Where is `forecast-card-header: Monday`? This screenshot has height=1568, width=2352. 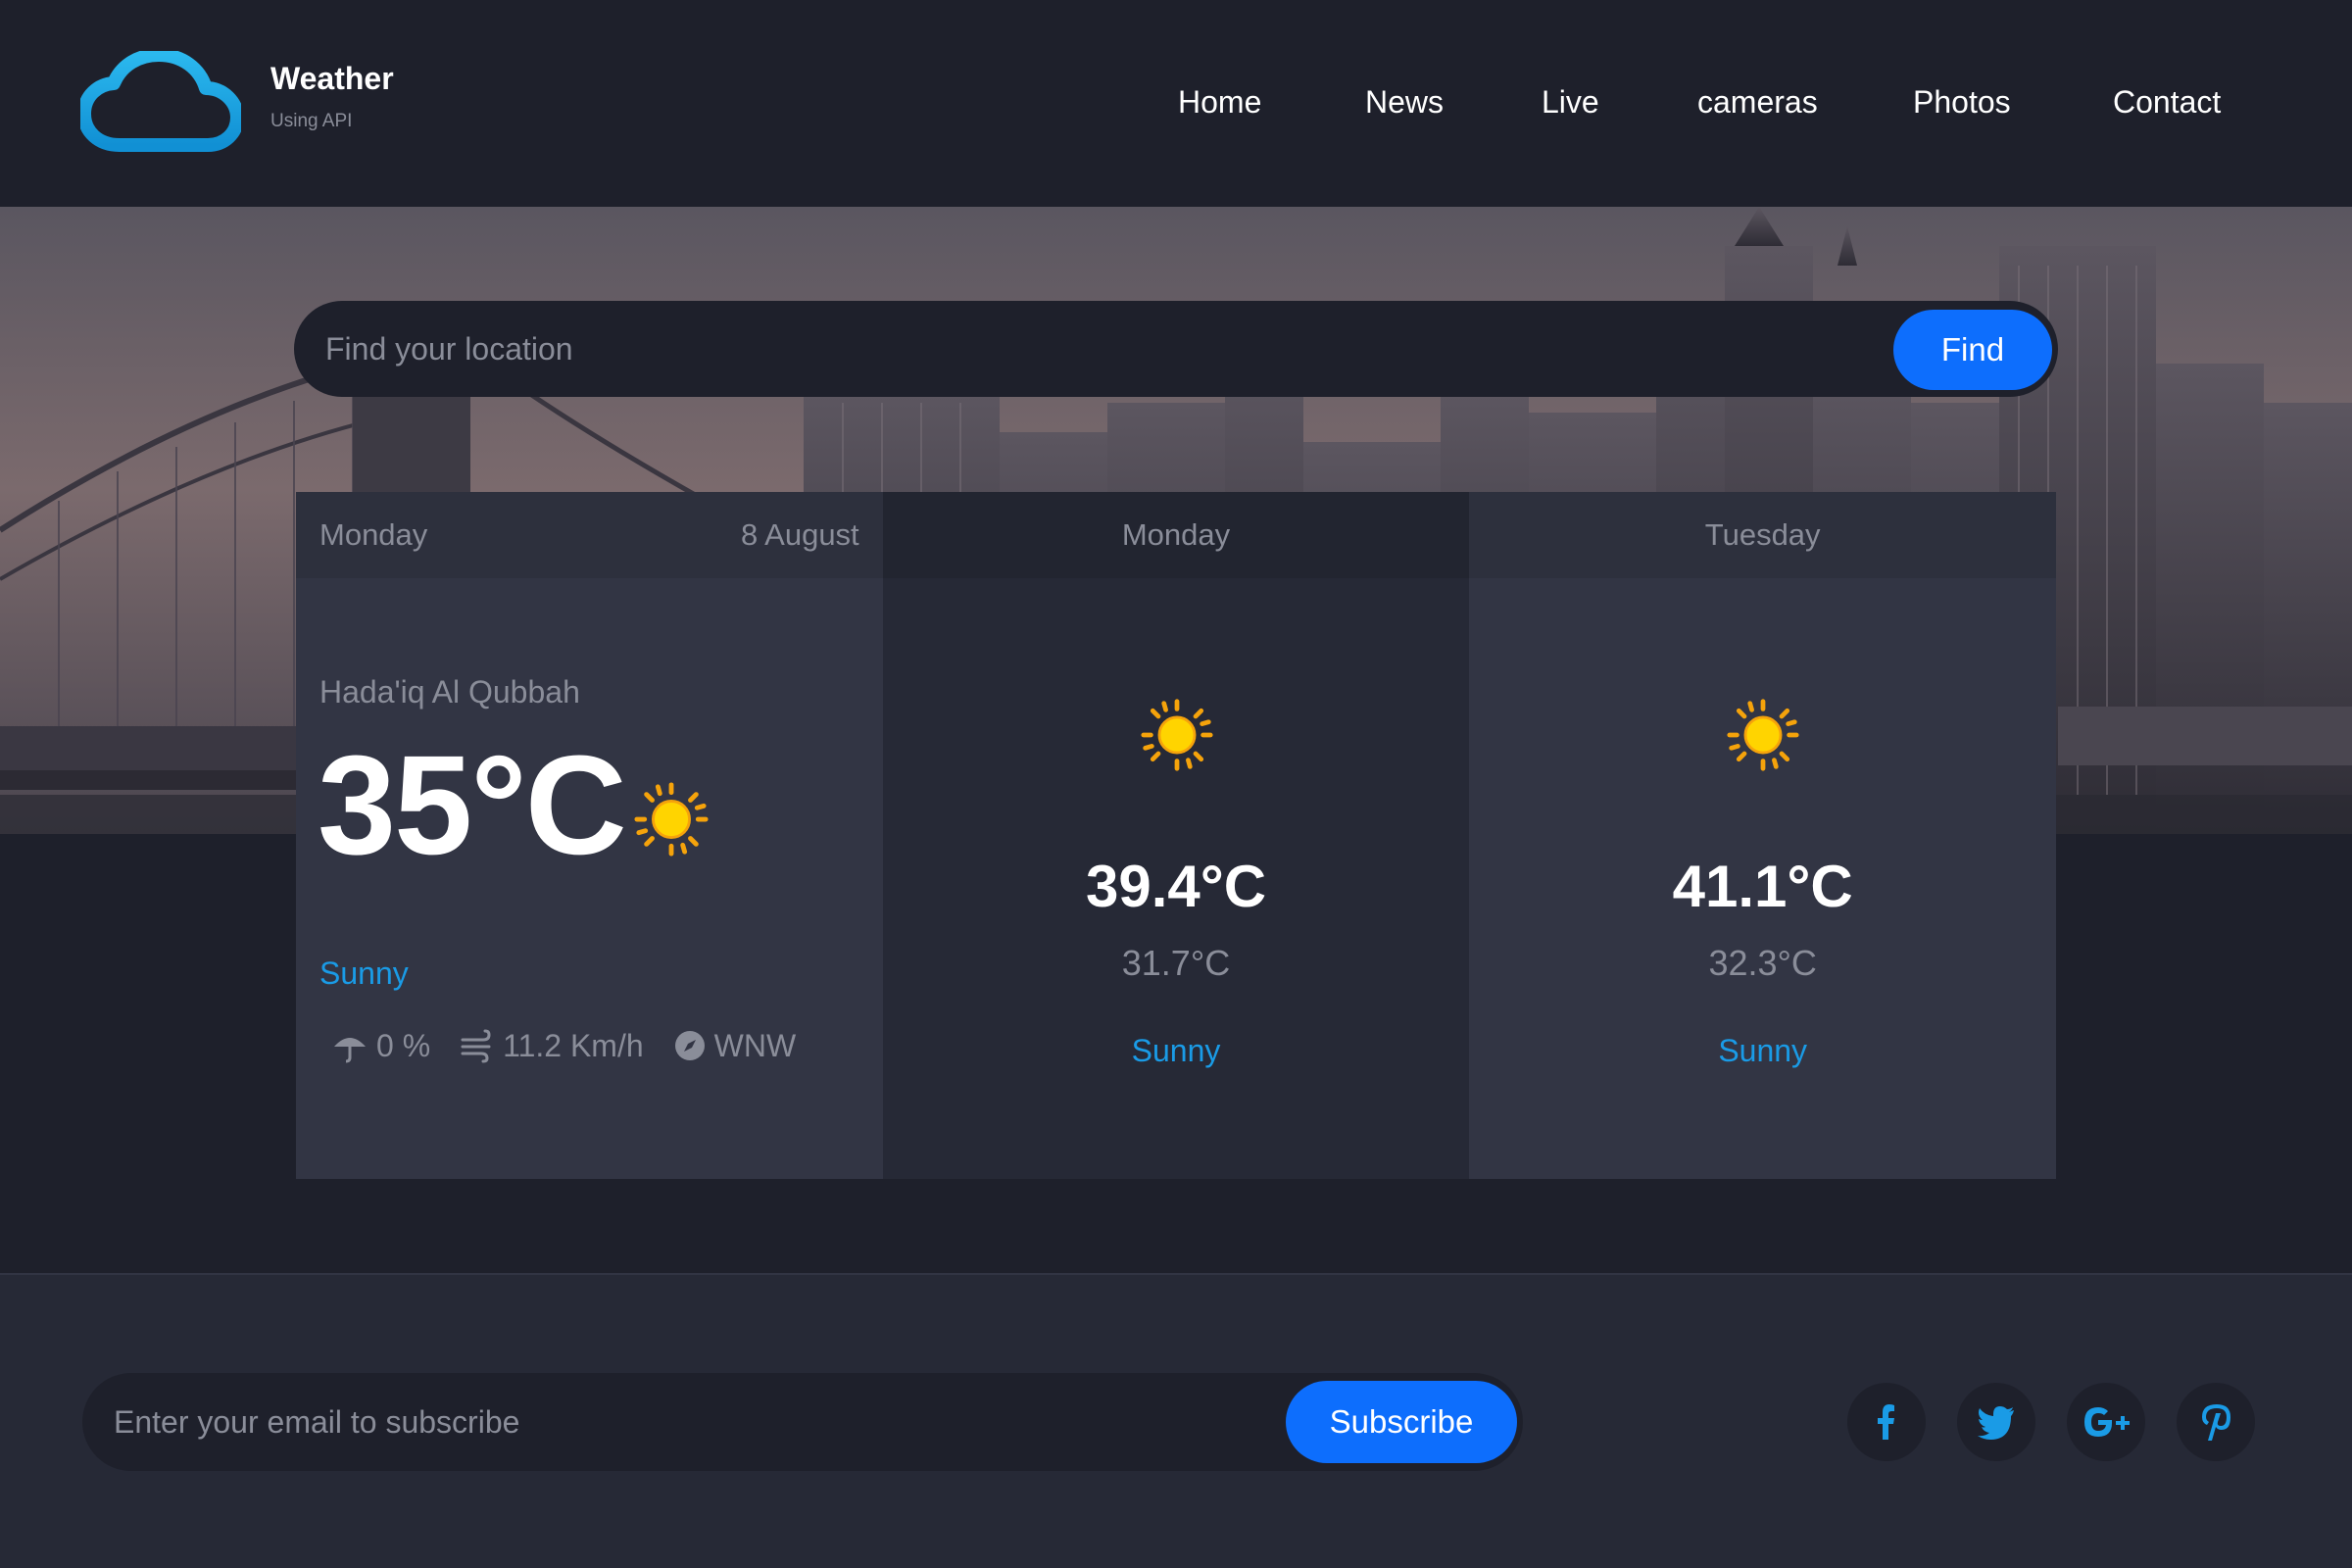 forecast-card-header: Monday is located at coordinates (1176, 535).